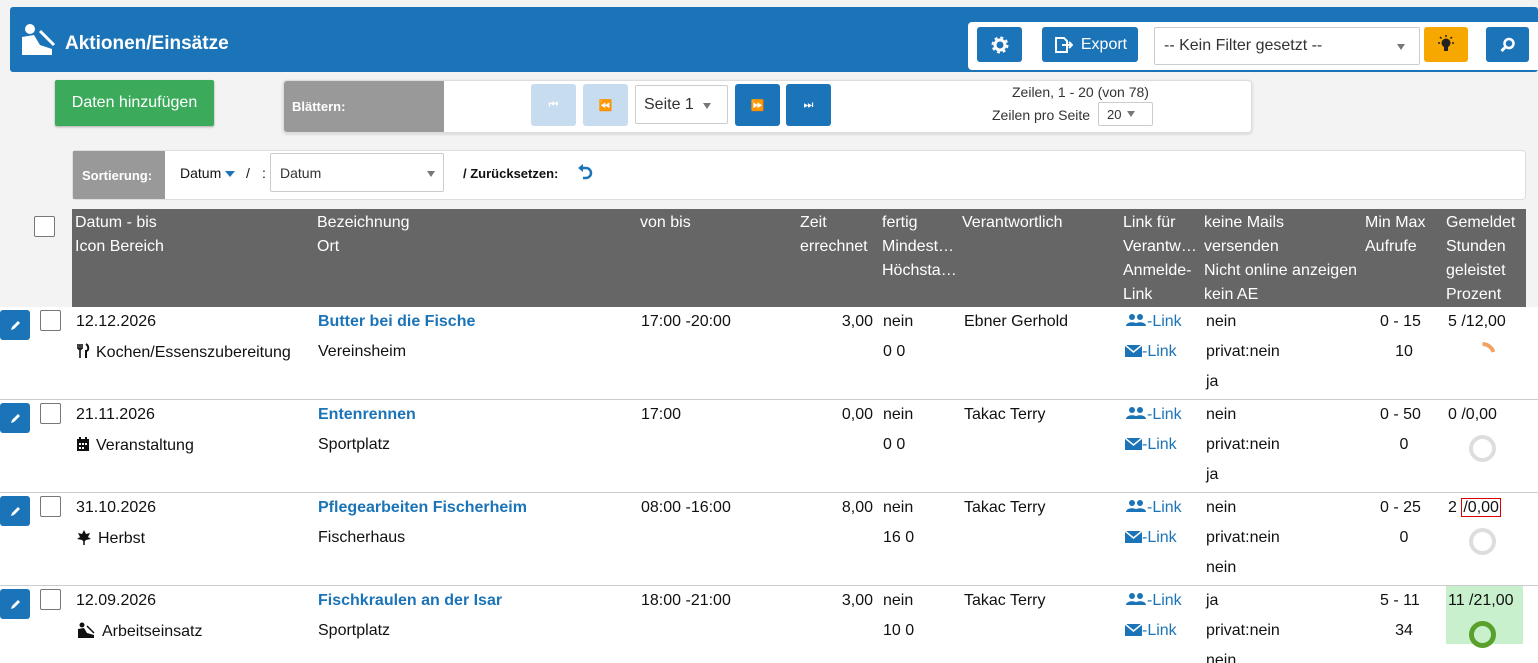  What do you see at coordinates (147, 43) in the screenshot?
I see `page-title: Aktionen/Einsätze` at bounding box center [147, 43].